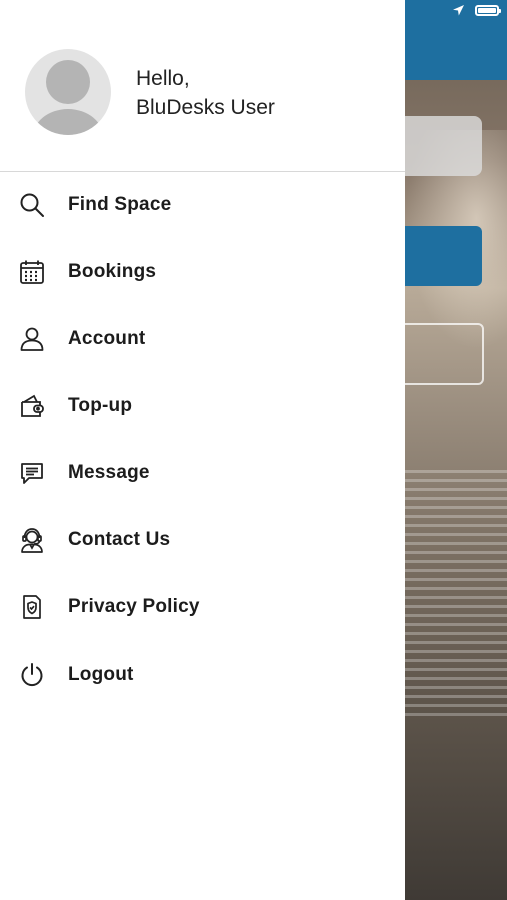  I want to click on background-window-blinds, so click(456, 595).